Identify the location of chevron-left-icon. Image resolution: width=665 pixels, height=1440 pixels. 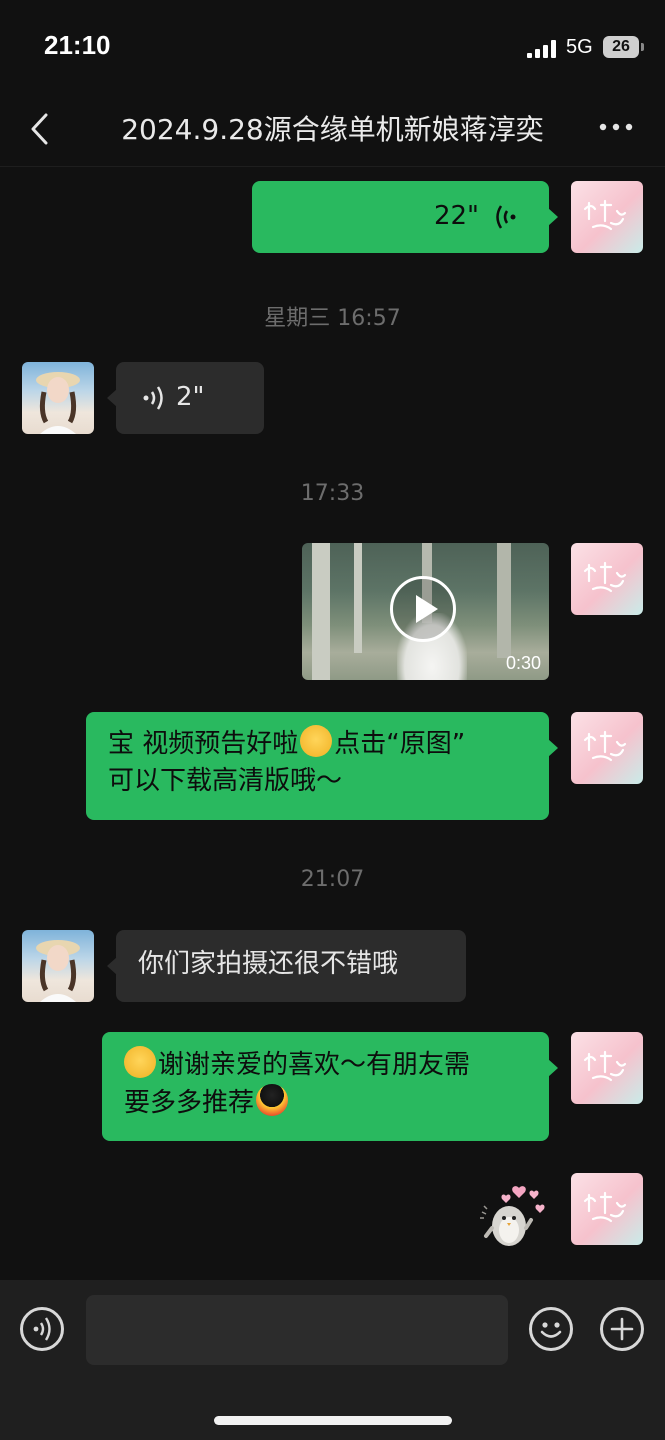
(39, 129).